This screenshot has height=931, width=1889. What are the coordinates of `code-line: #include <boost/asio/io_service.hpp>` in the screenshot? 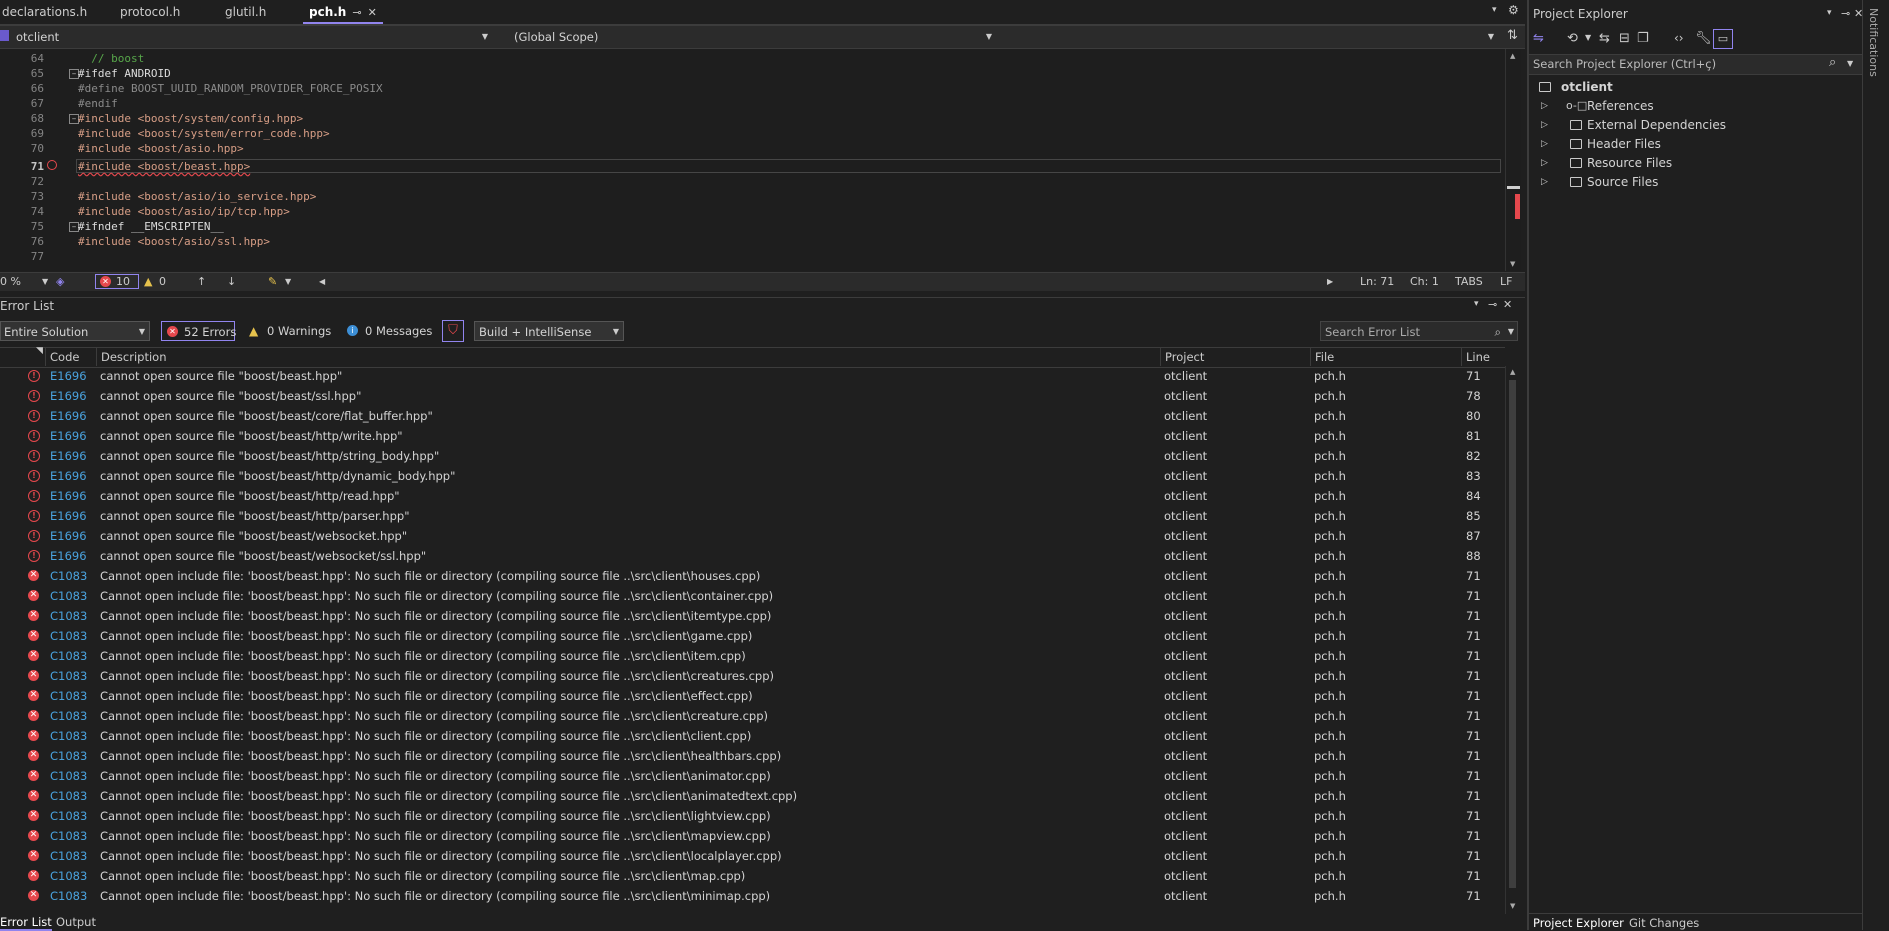 It's located at (197, 196).